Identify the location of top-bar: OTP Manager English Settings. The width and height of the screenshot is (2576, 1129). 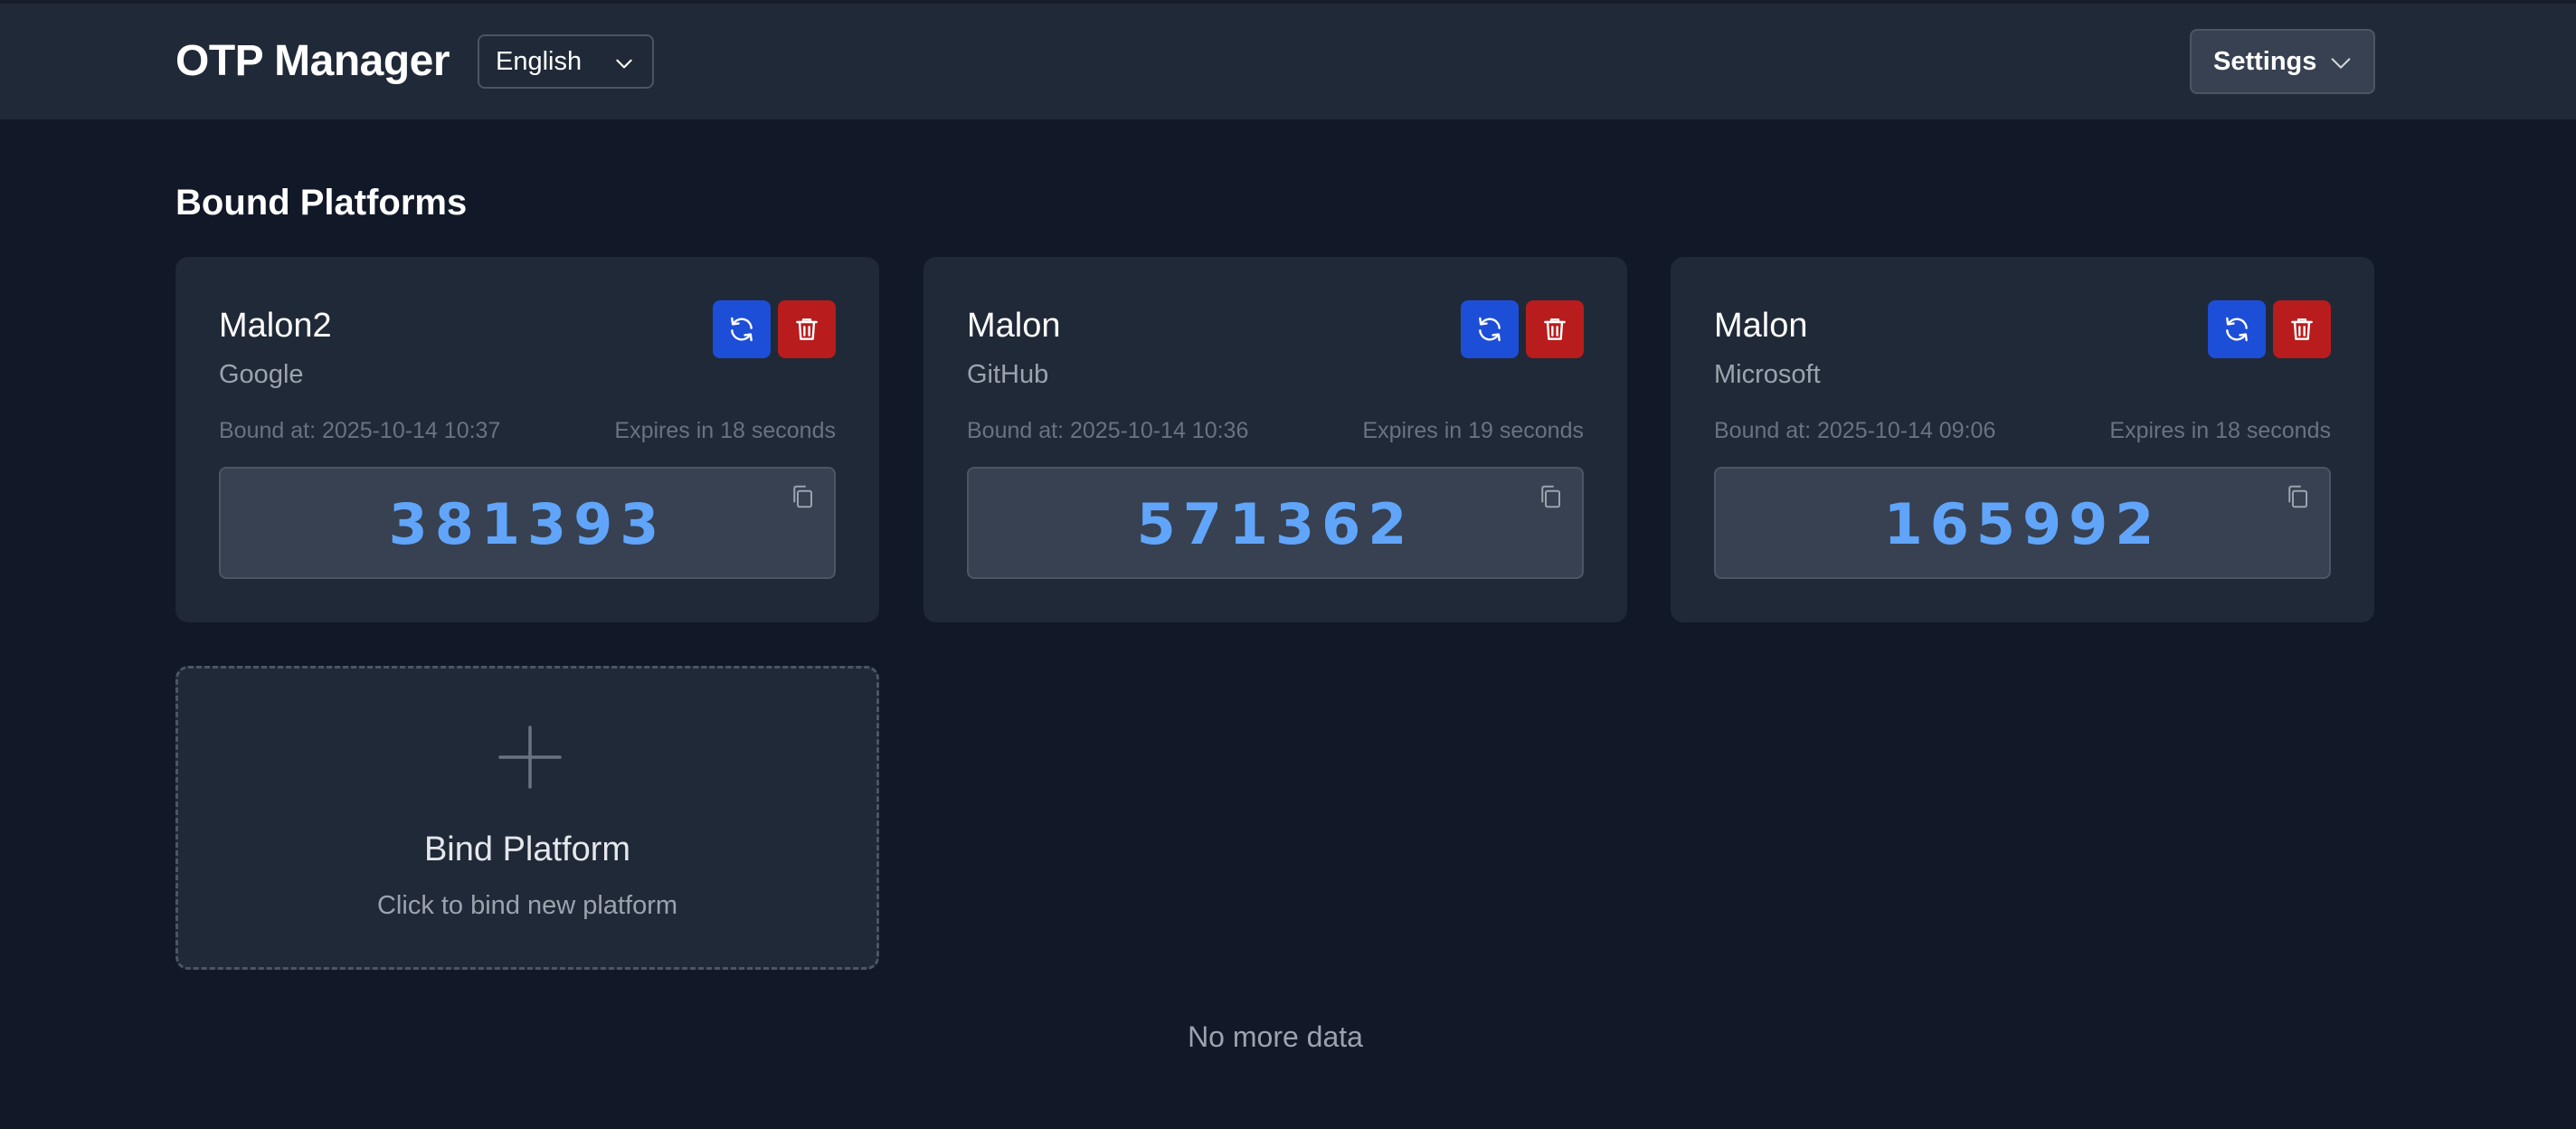
(1288, 59).